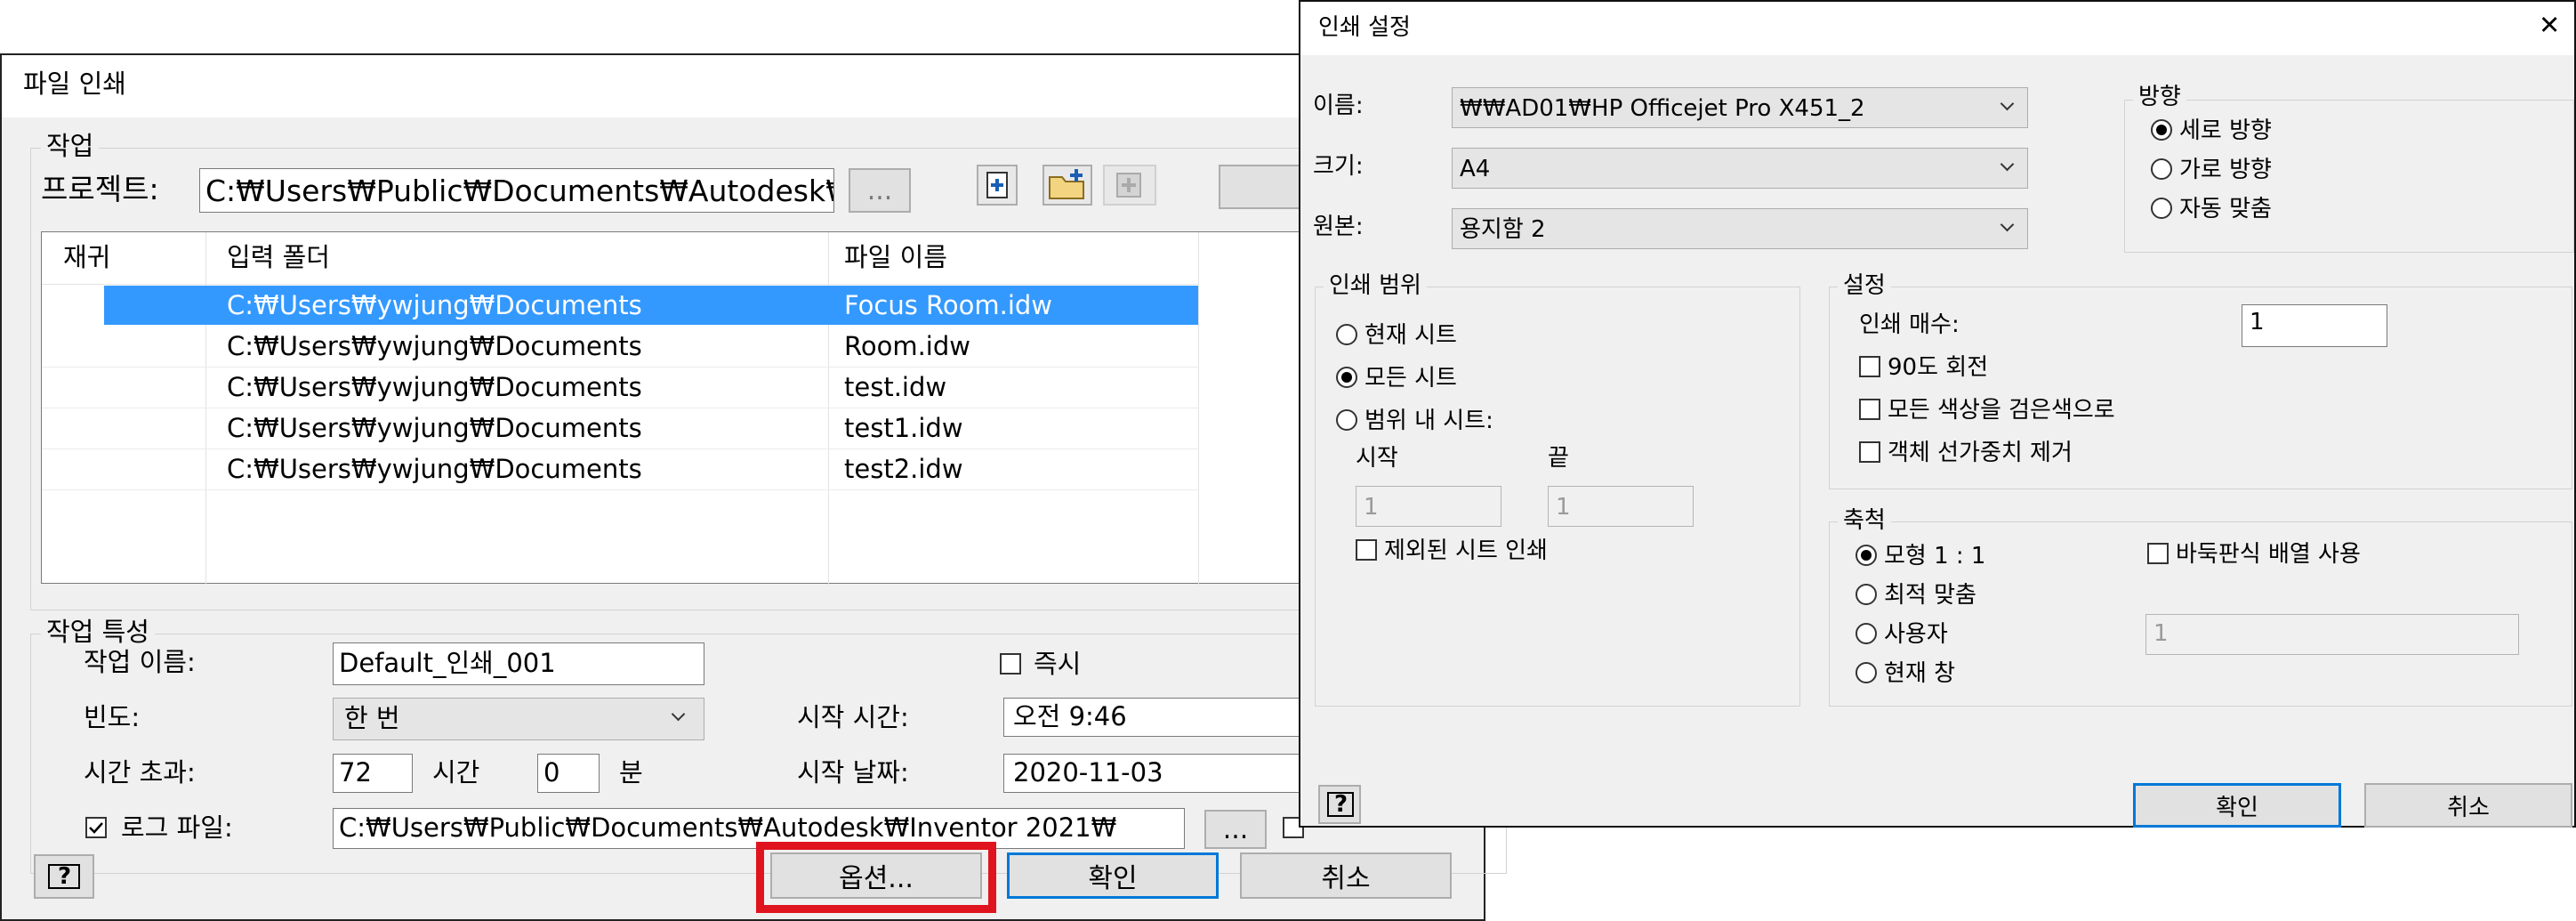 The height and width of the screenshot is (921, 2576). What do you see at coordinates (2268, 554) in the screenshot?
I see `tile-label: 바둑판식 배열 사용` at bounding box center [2268, 554].